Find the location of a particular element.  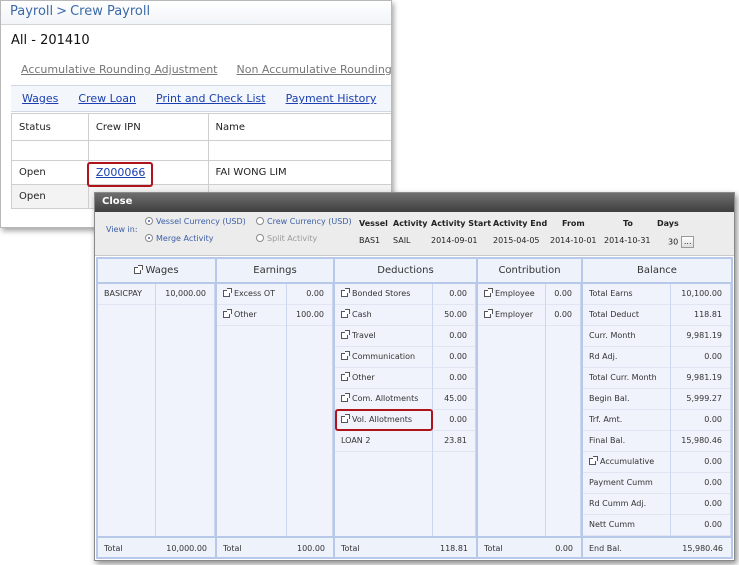

info-vessel: BAS1 is located at coordinates (370, 240).